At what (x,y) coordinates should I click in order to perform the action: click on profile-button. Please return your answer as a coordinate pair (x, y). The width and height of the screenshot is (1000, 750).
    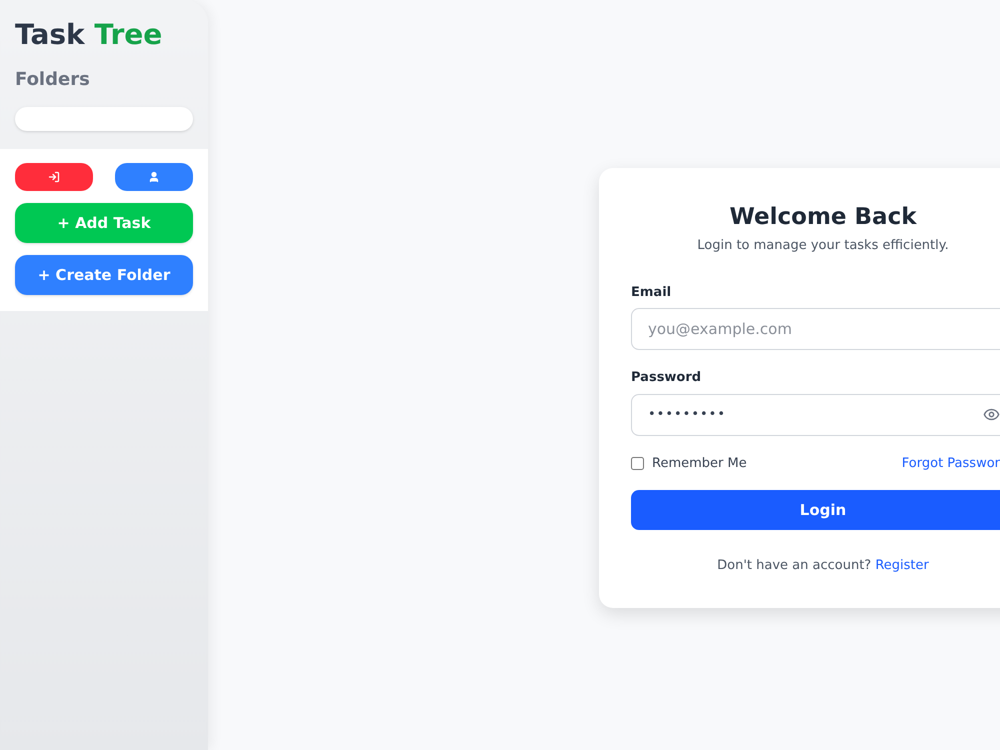
    Looking at the image, I should click on (154, 177).